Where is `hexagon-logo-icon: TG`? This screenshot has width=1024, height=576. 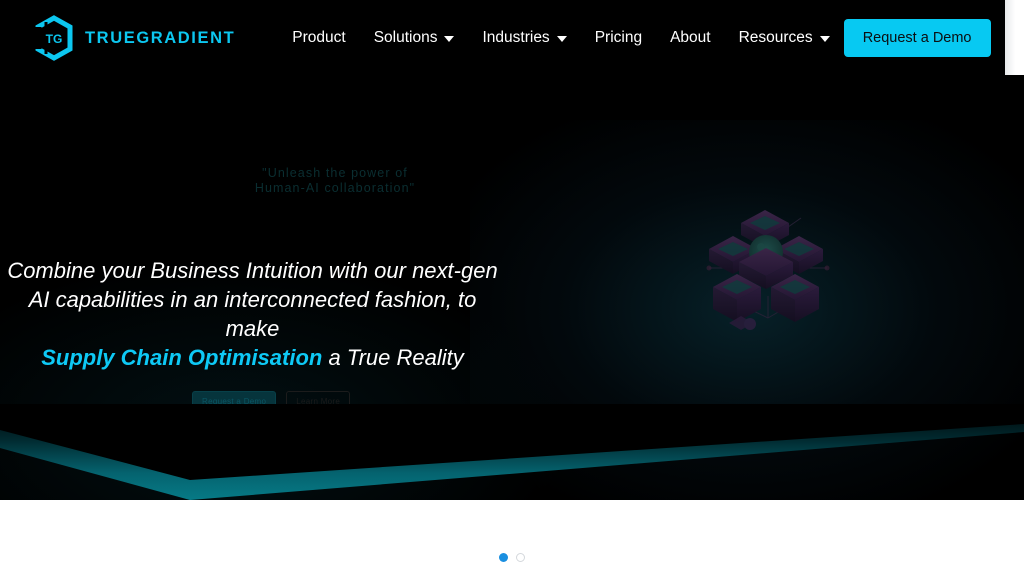 hexagon-logo-icon: TG is located at coordinates (54, 38).